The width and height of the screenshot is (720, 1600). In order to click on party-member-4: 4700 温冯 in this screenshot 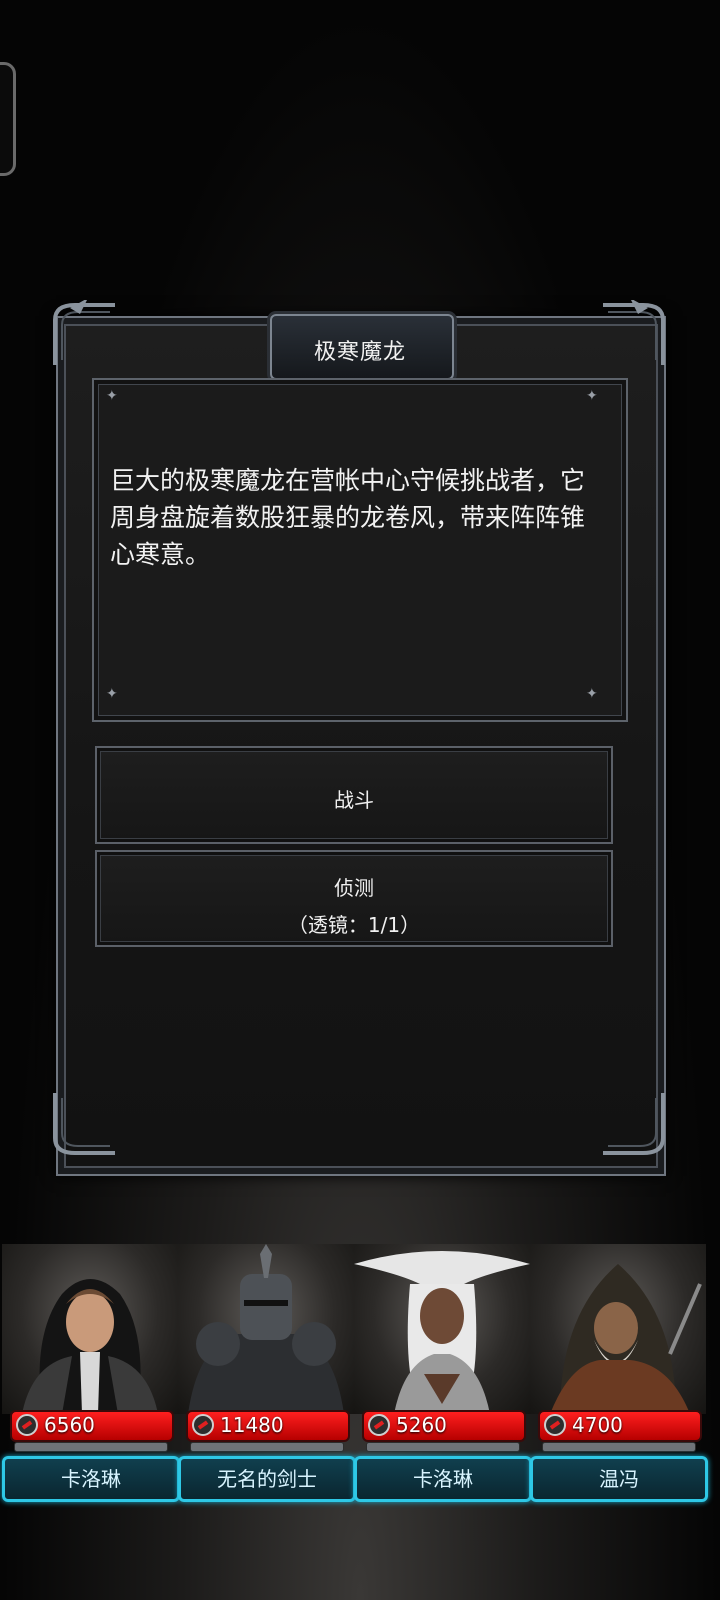, I will do `click(619, 1374)`.